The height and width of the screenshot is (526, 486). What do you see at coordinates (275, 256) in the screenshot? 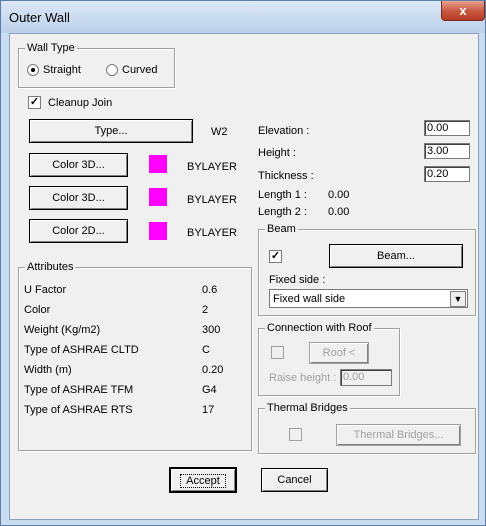
I see `beam-checkbox: ✓` at bounding box center [275, 256].